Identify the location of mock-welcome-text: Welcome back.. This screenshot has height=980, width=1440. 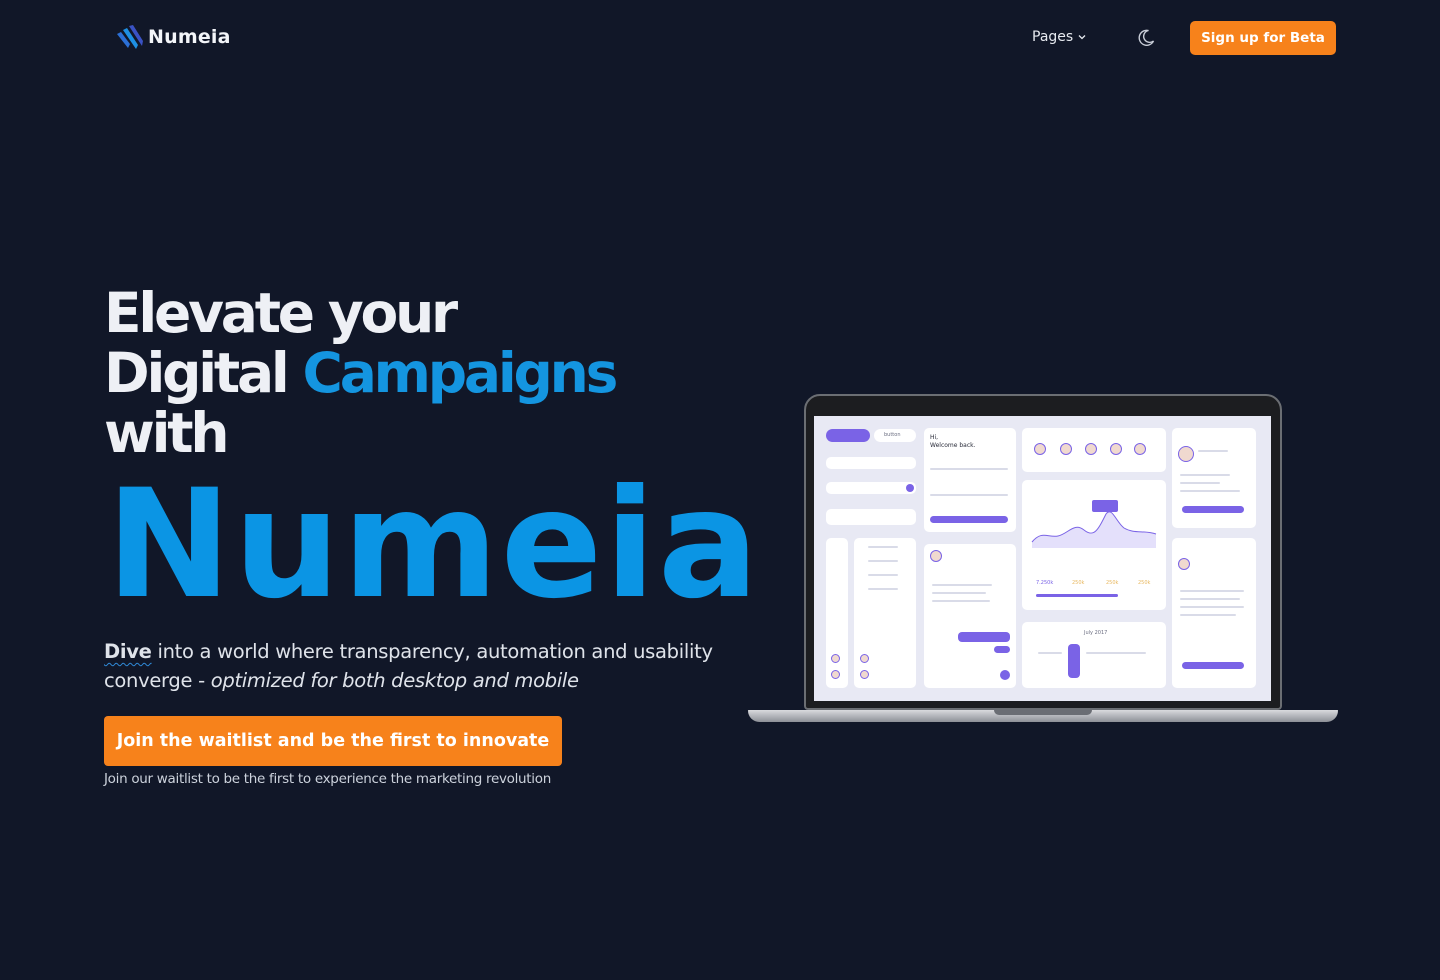
(953, 445).